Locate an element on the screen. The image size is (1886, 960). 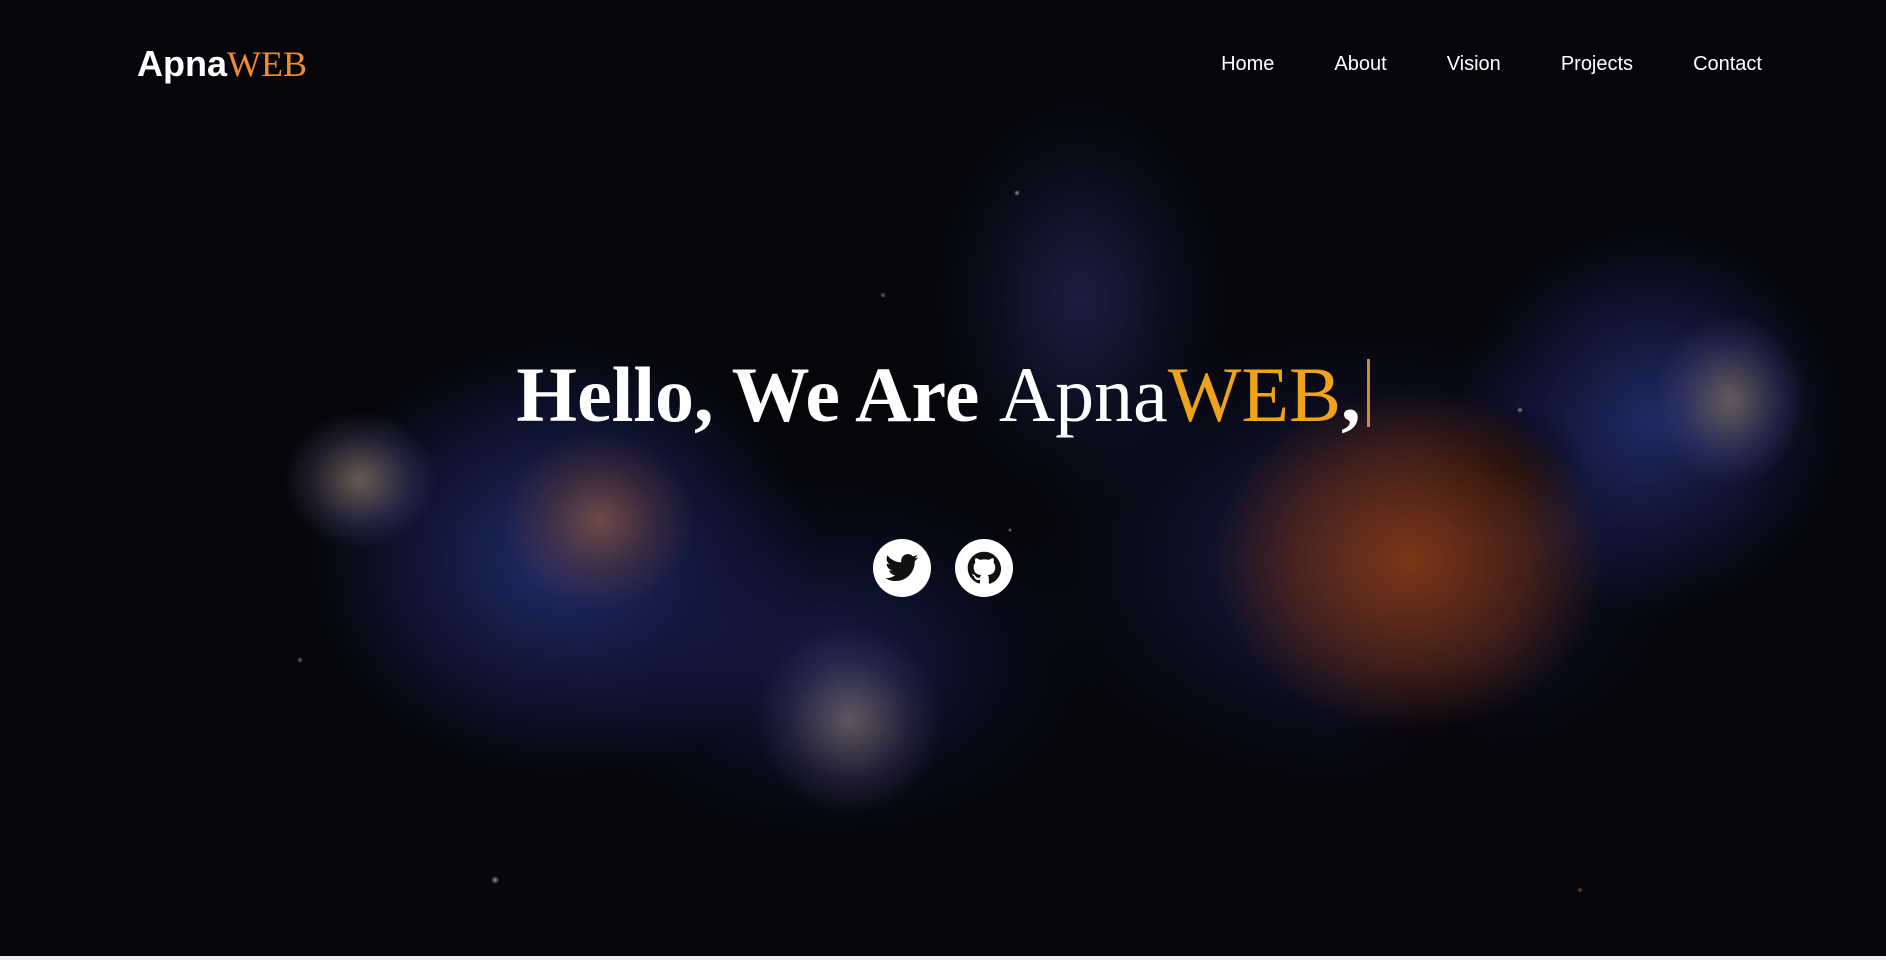
hero-brand-main: Apna is located at coordinates (1083, 394).